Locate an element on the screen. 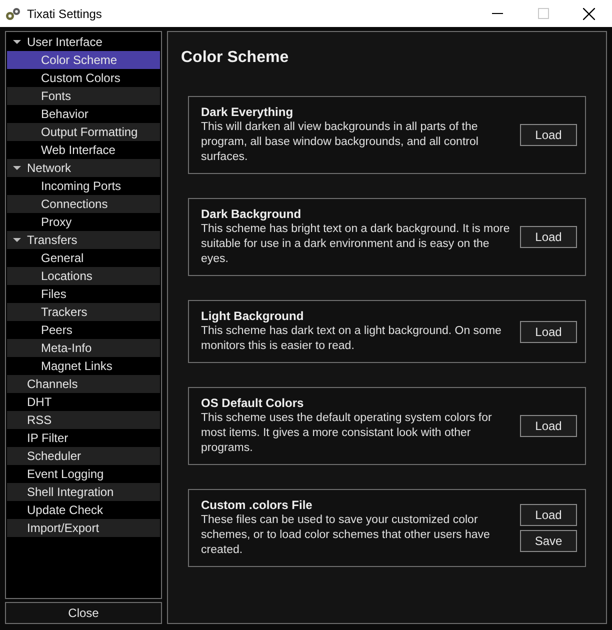  tree-item: Event Logging is located at coordinates (83, 474).